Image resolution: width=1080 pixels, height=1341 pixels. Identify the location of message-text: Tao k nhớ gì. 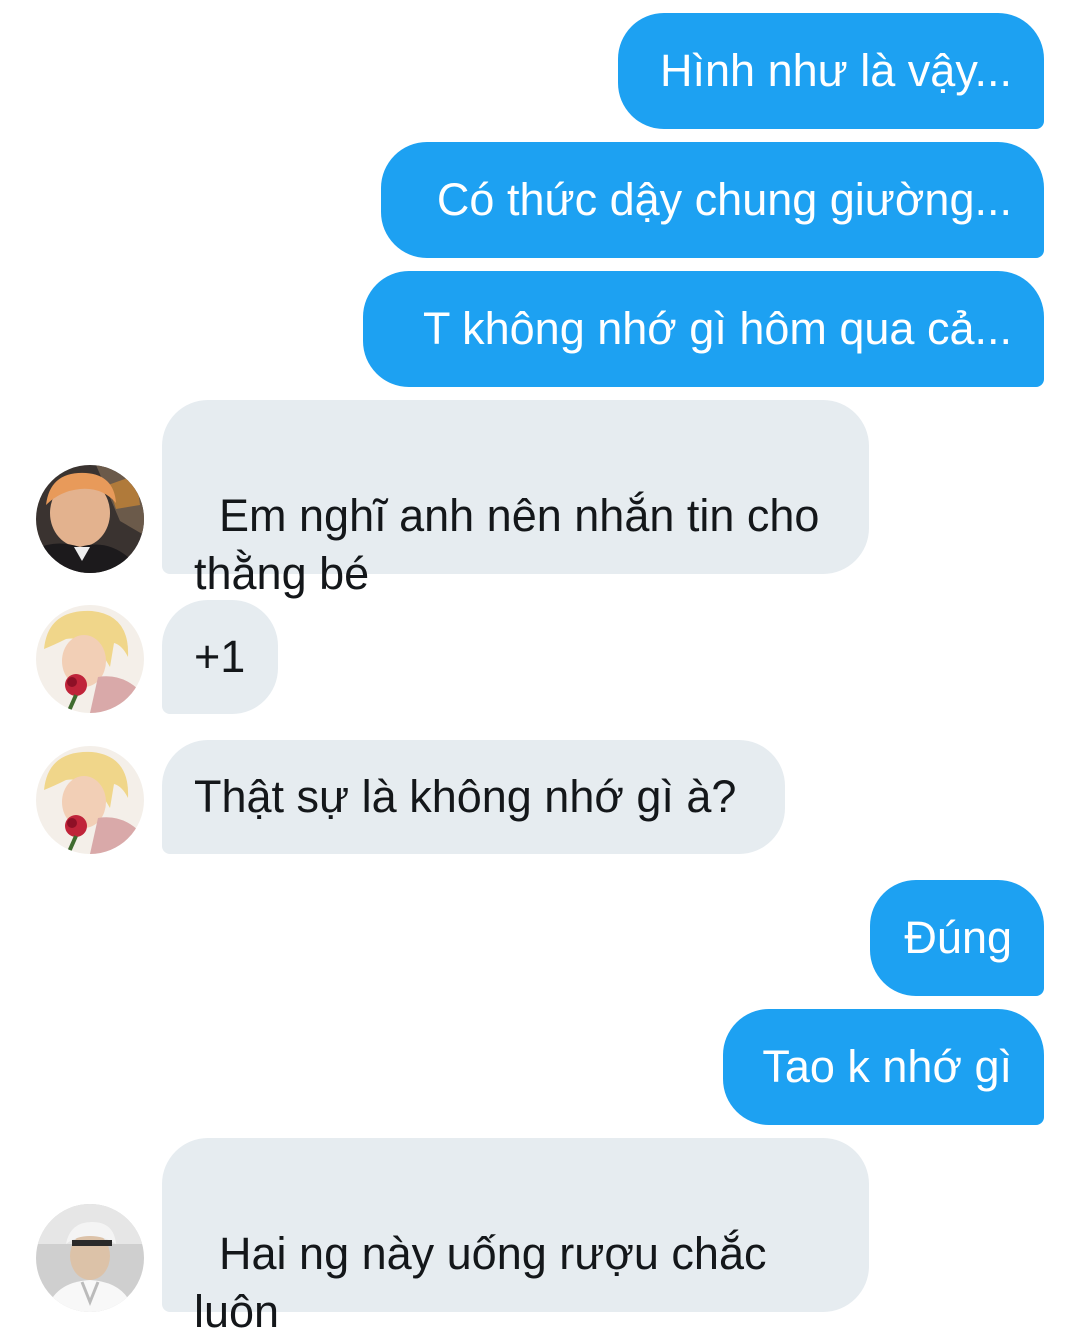
(887, 1066).